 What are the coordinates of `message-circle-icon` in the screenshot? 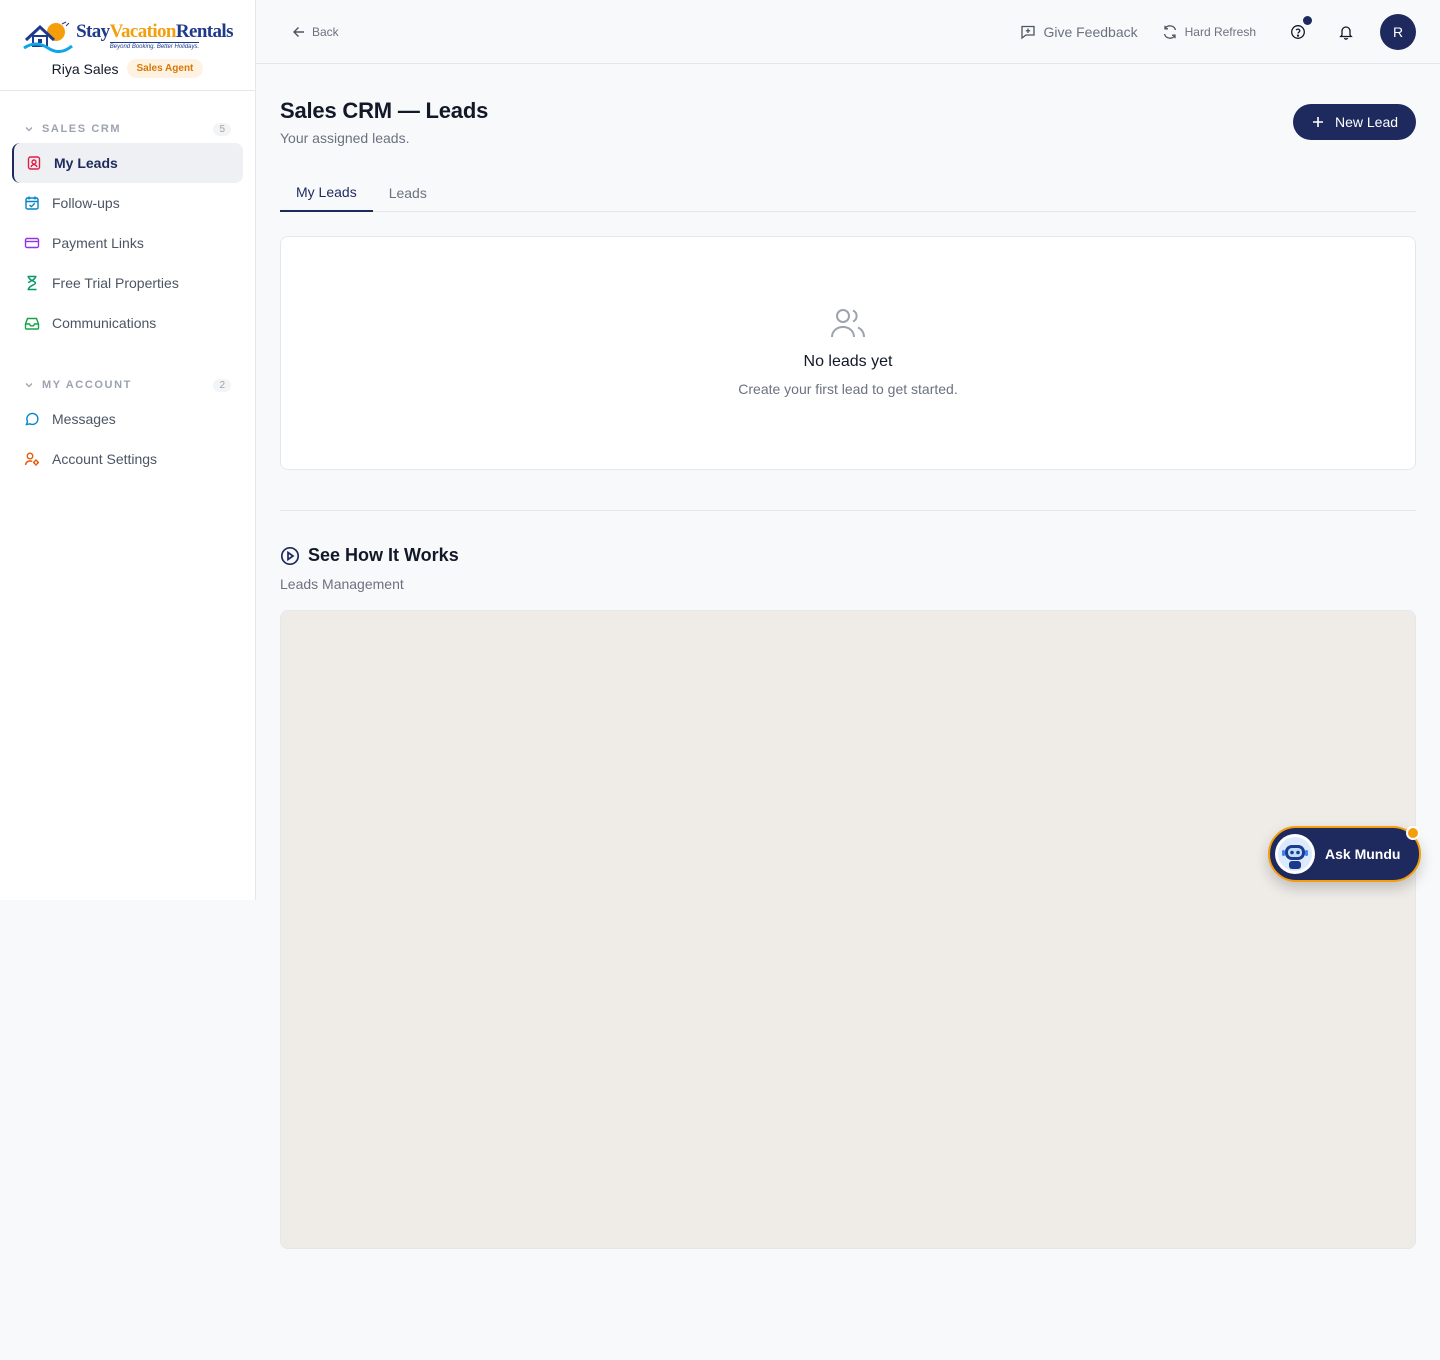 It's located at (32, 419).